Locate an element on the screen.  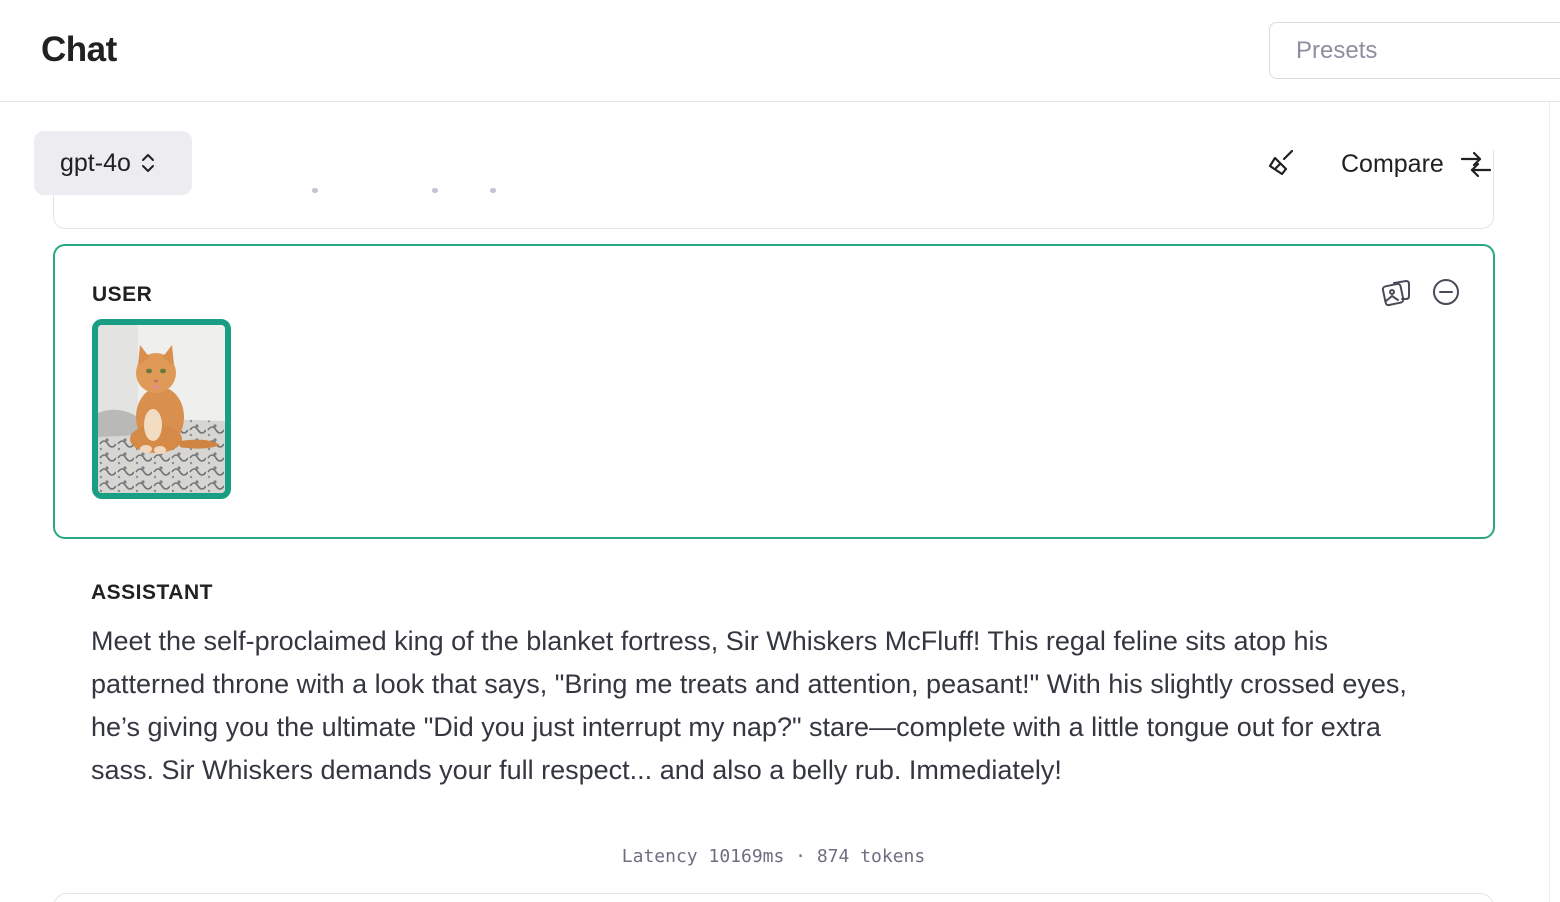
cat-image-thumbnail is located at coordinates (161, 409).